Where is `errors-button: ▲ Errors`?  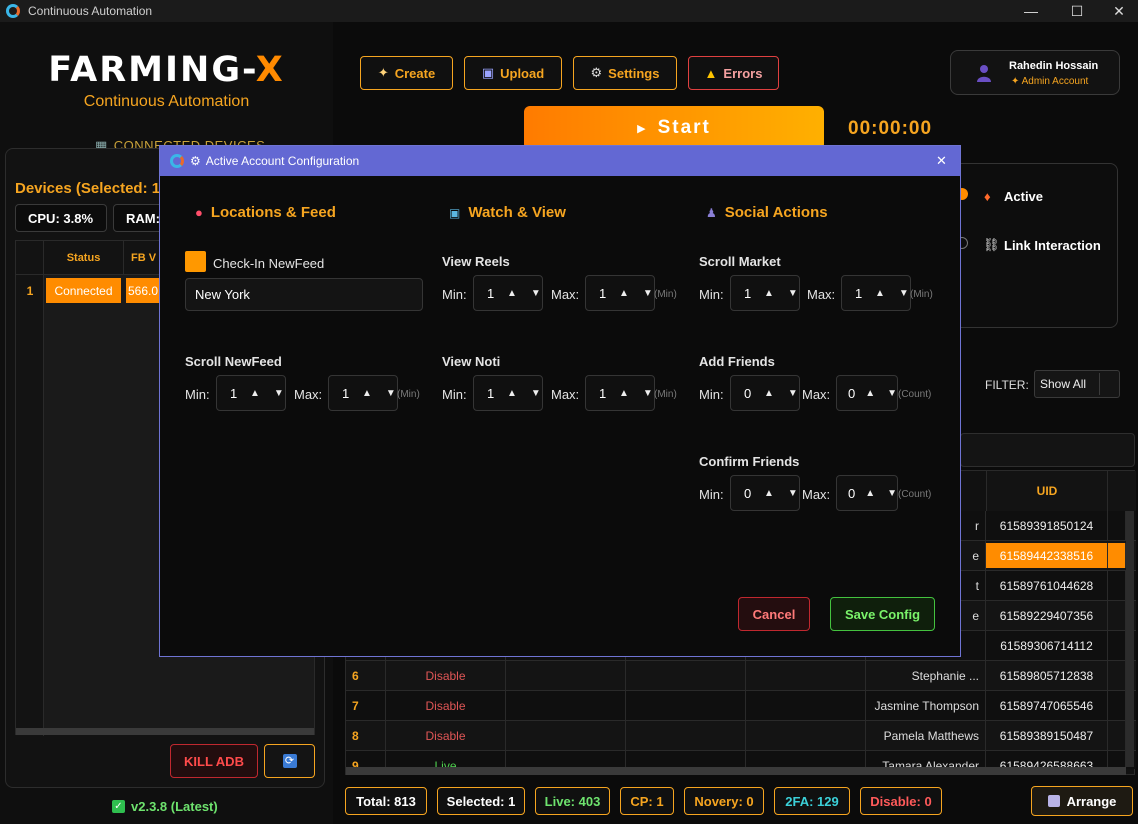
errors-button: ▲ Errors is located at coordinates (733, 73).